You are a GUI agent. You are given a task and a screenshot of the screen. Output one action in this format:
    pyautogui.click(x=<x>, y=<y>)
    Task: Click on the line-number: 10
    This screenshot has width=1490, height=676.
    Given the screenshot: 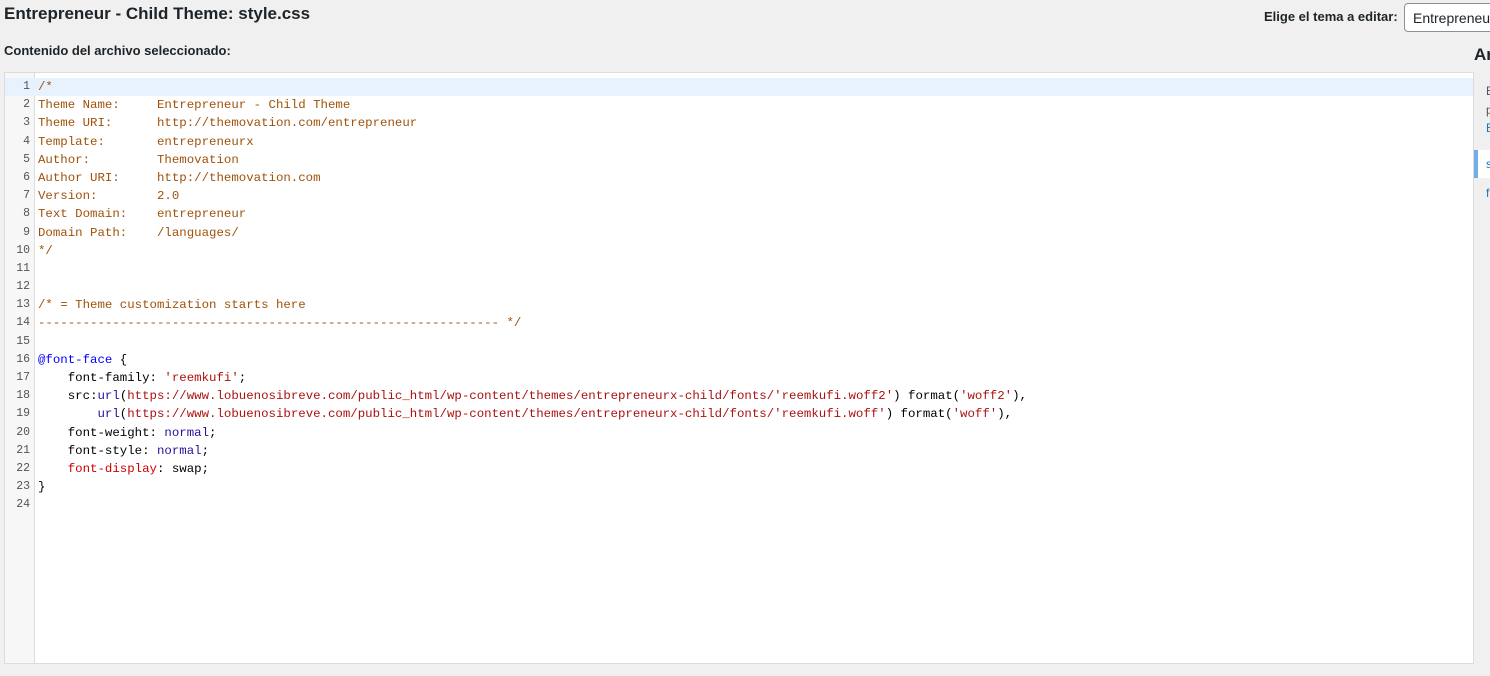 What is the action you would take?
    pyautogui.click(x=23, y=250)
    